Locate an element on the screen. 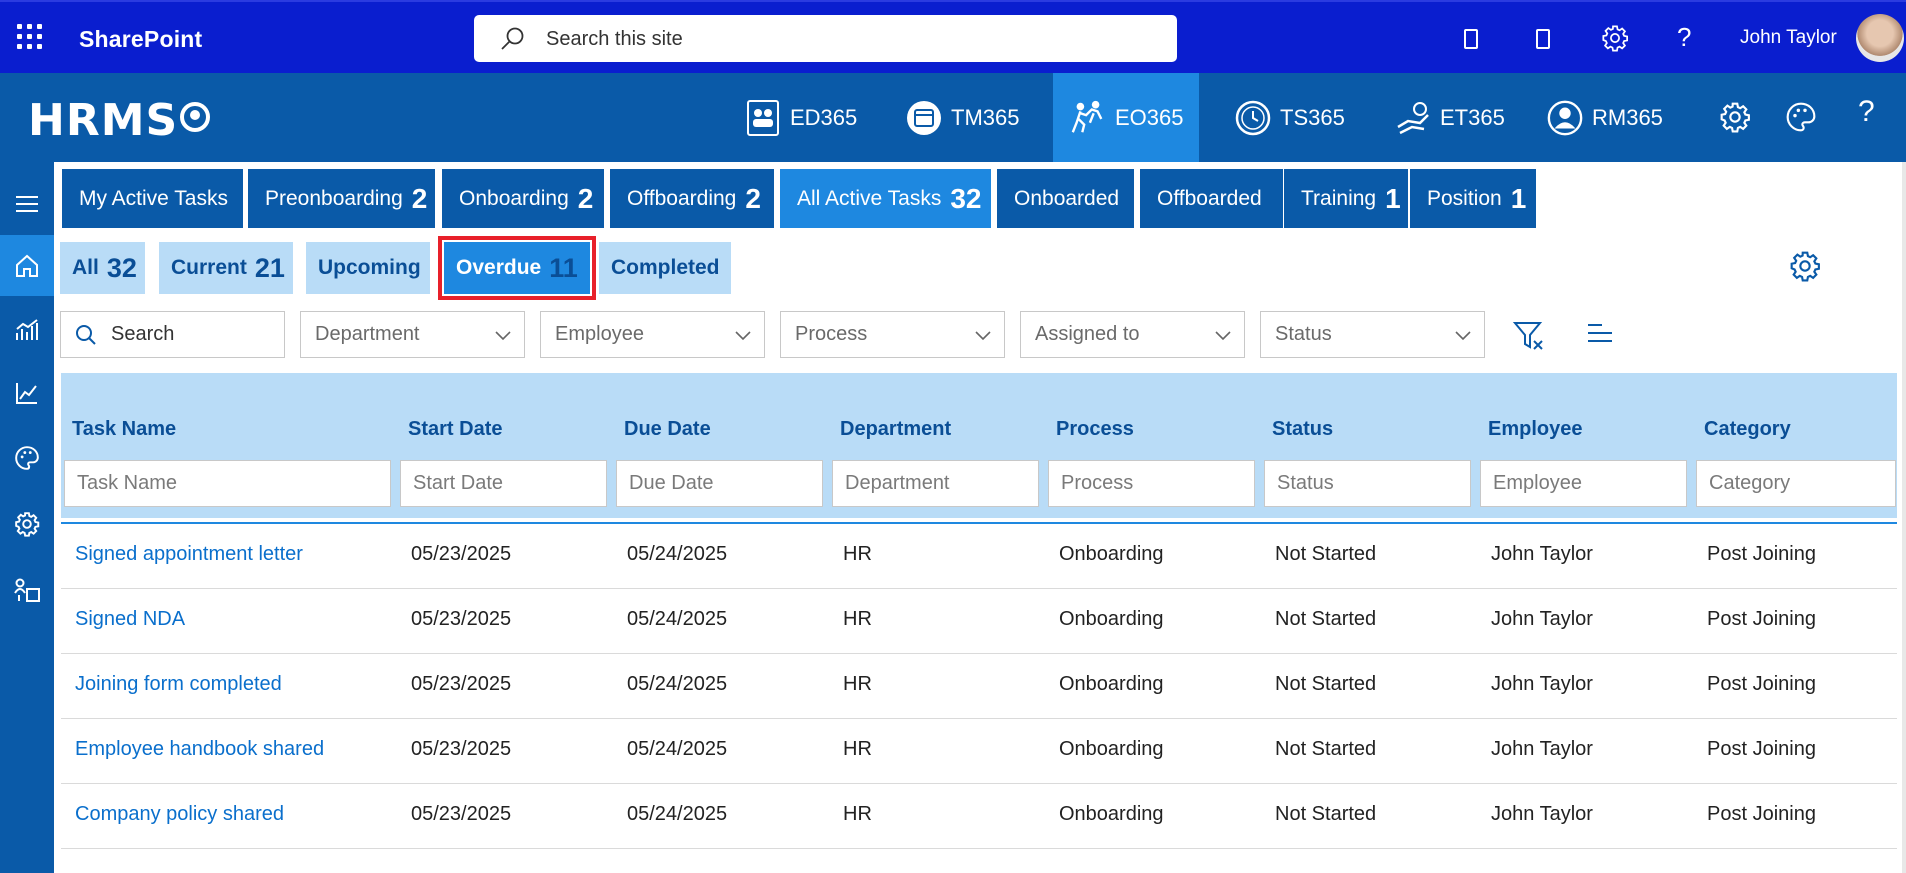 The image size is (1906, 873). column-header-due-date: Due Date is located at coordinates (667, 429).